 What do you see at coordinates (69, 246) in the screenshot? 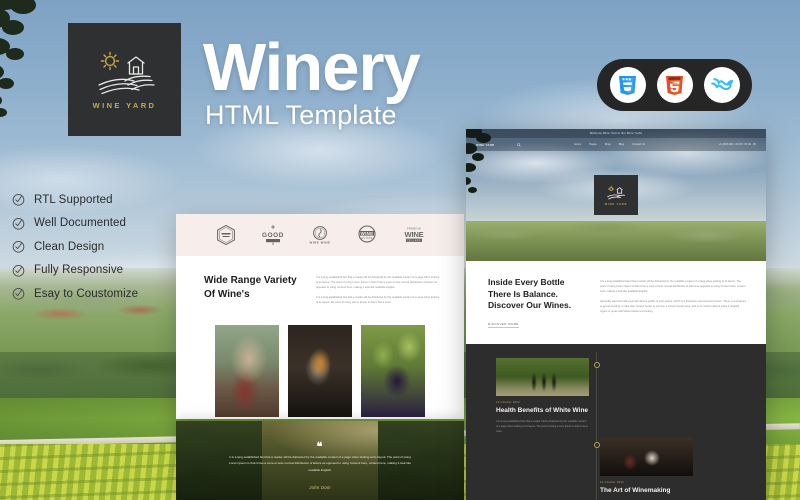
I see `feature-label: Clean Design` at bounding box center [69, 246].